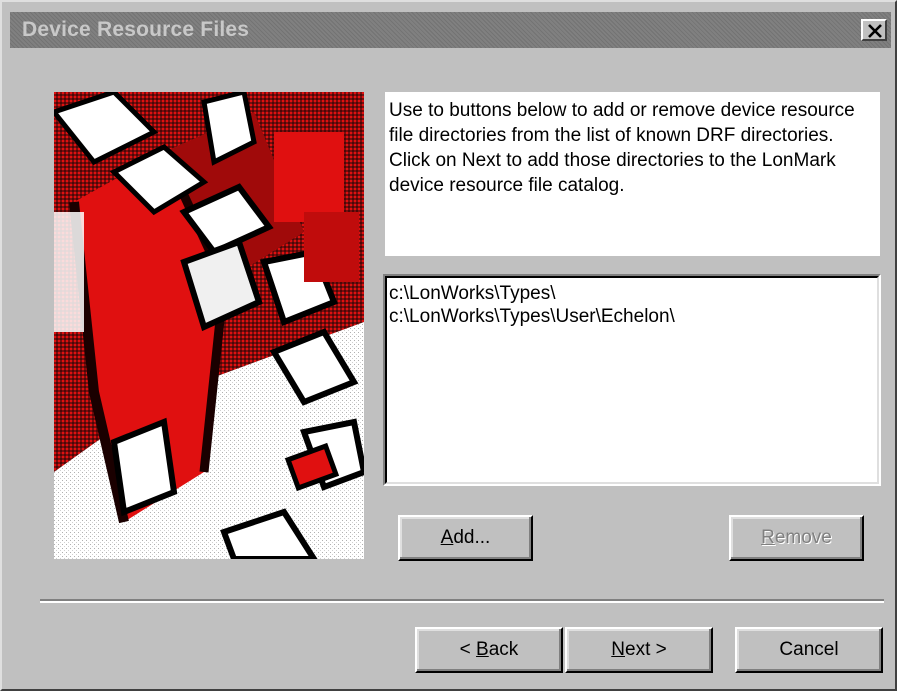  I want to click on cancel-button: Cancel, so click(809, 650).